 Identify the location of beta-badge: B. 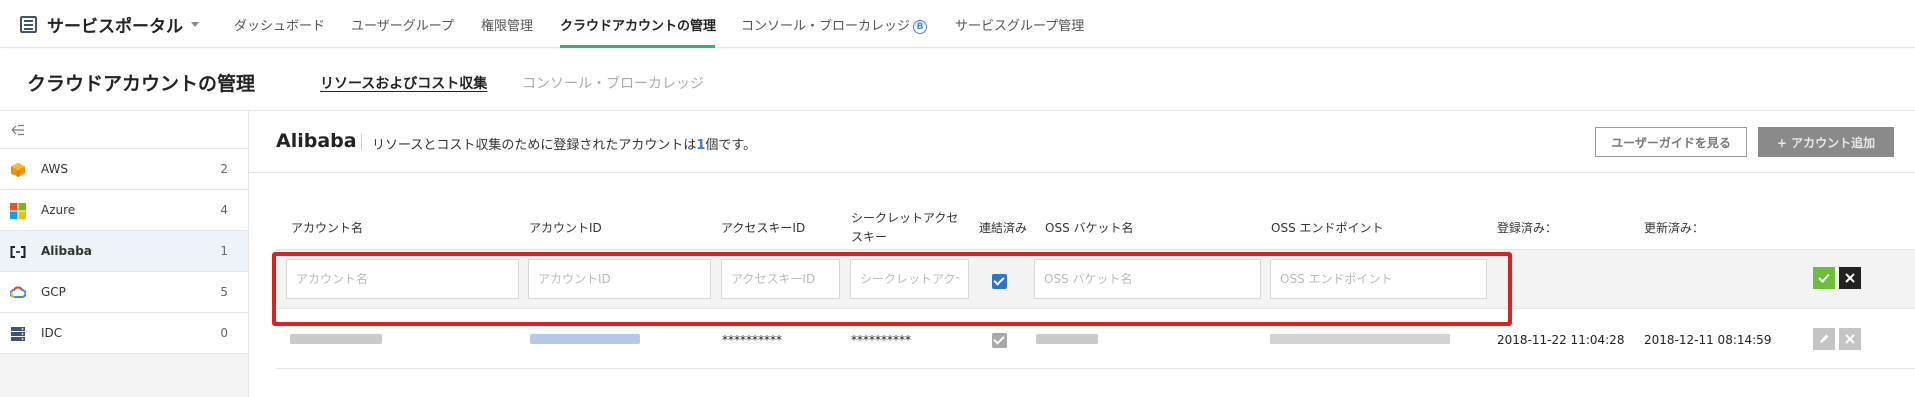
(920, 27).